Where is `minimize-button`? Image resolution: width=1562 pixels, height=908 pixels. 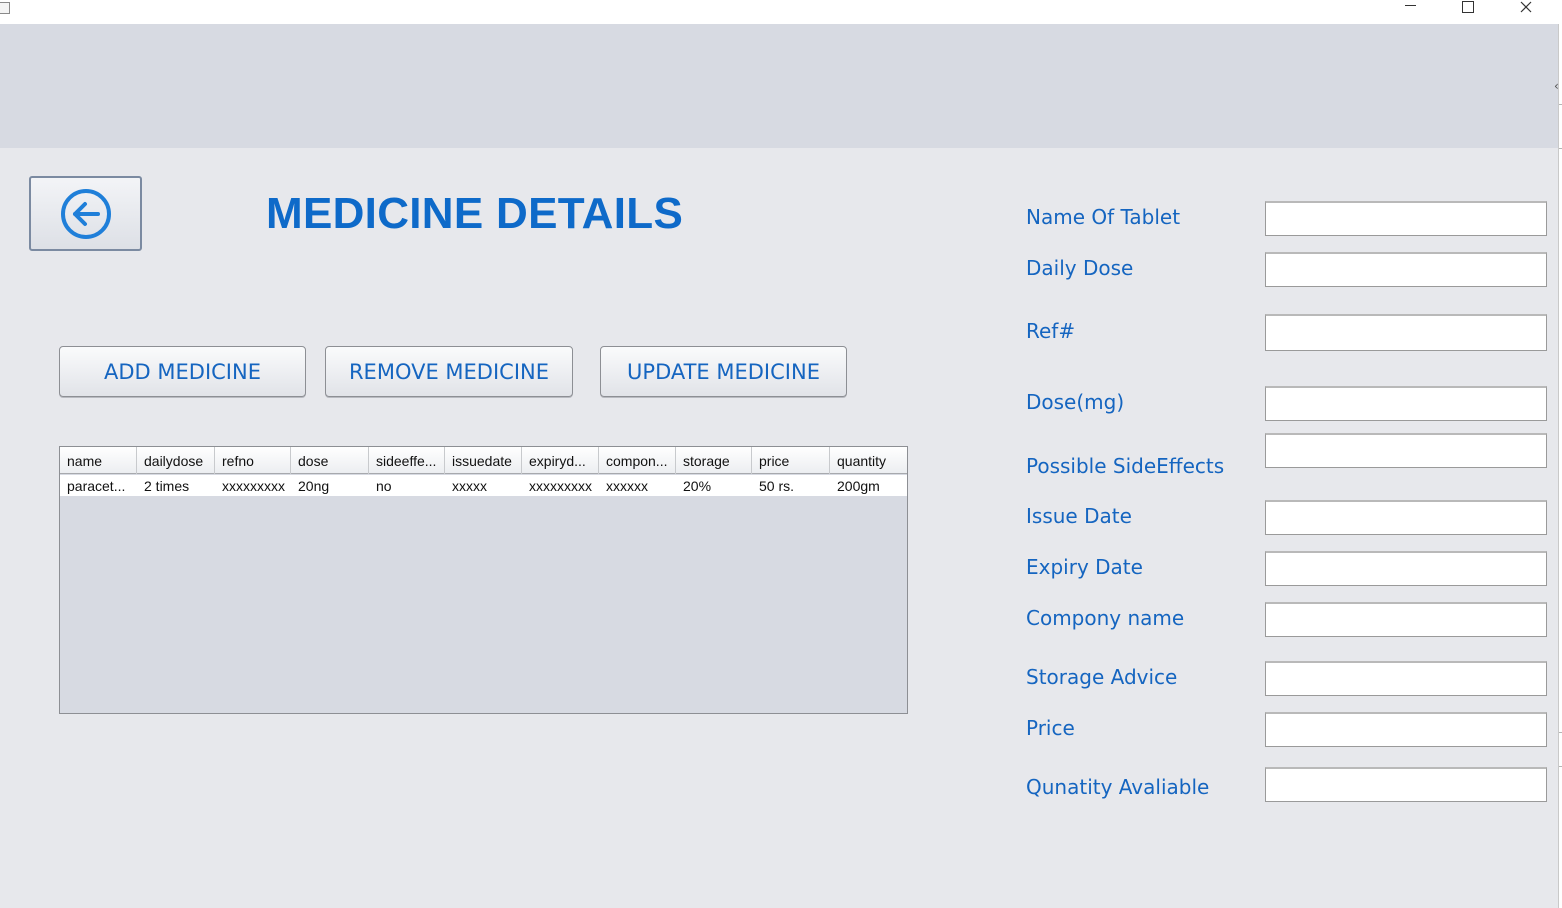
minimize-button is located at coordinates (1410, 12).